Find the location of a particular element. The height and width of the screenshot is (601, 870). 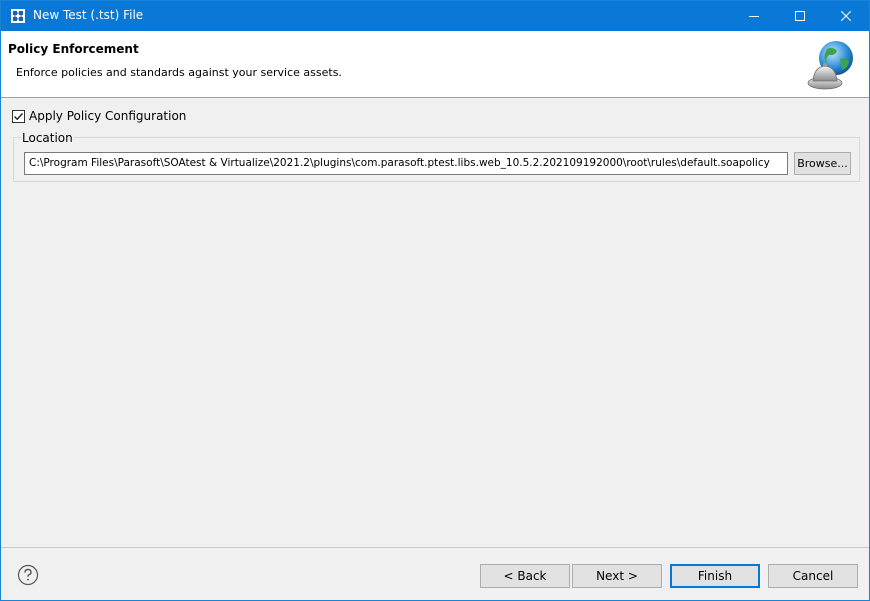

close-icon is located at coordinates (846, 16).